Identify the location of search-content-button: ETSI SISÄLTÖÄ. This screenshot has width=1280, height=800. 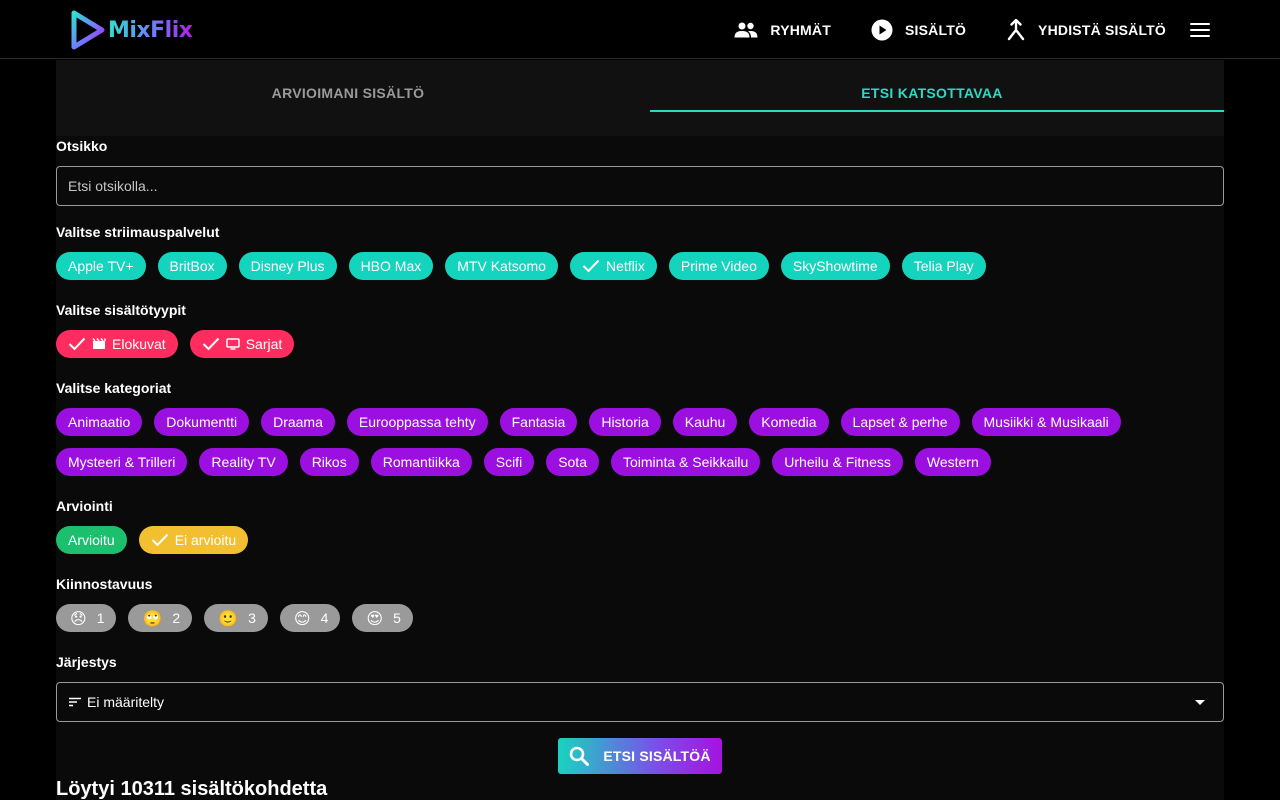
(640, 756).